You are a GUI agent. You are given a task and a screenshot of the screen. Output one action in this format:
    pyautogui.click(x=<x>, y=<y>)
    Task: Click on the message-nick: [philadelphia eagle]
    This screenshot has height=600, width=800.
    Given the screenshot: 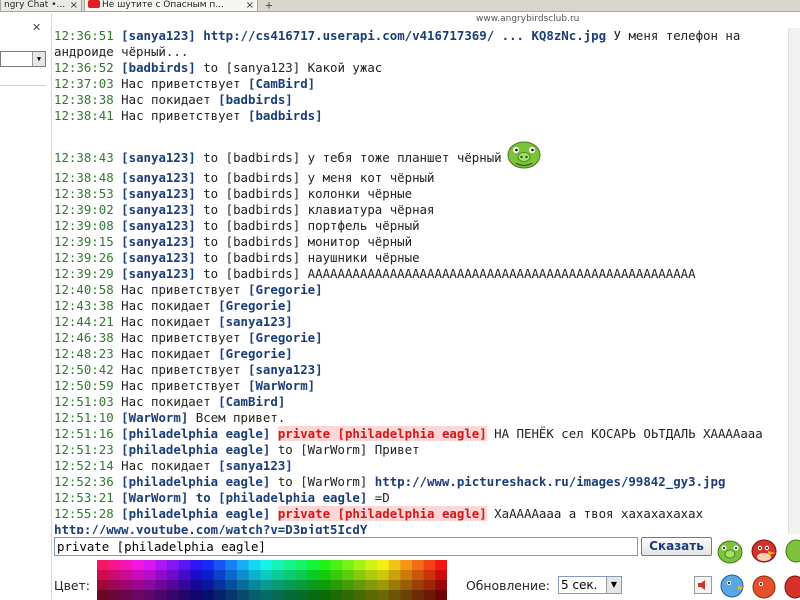 What is the action you would take?
    pyautogui.click(x=195, y=449)
    